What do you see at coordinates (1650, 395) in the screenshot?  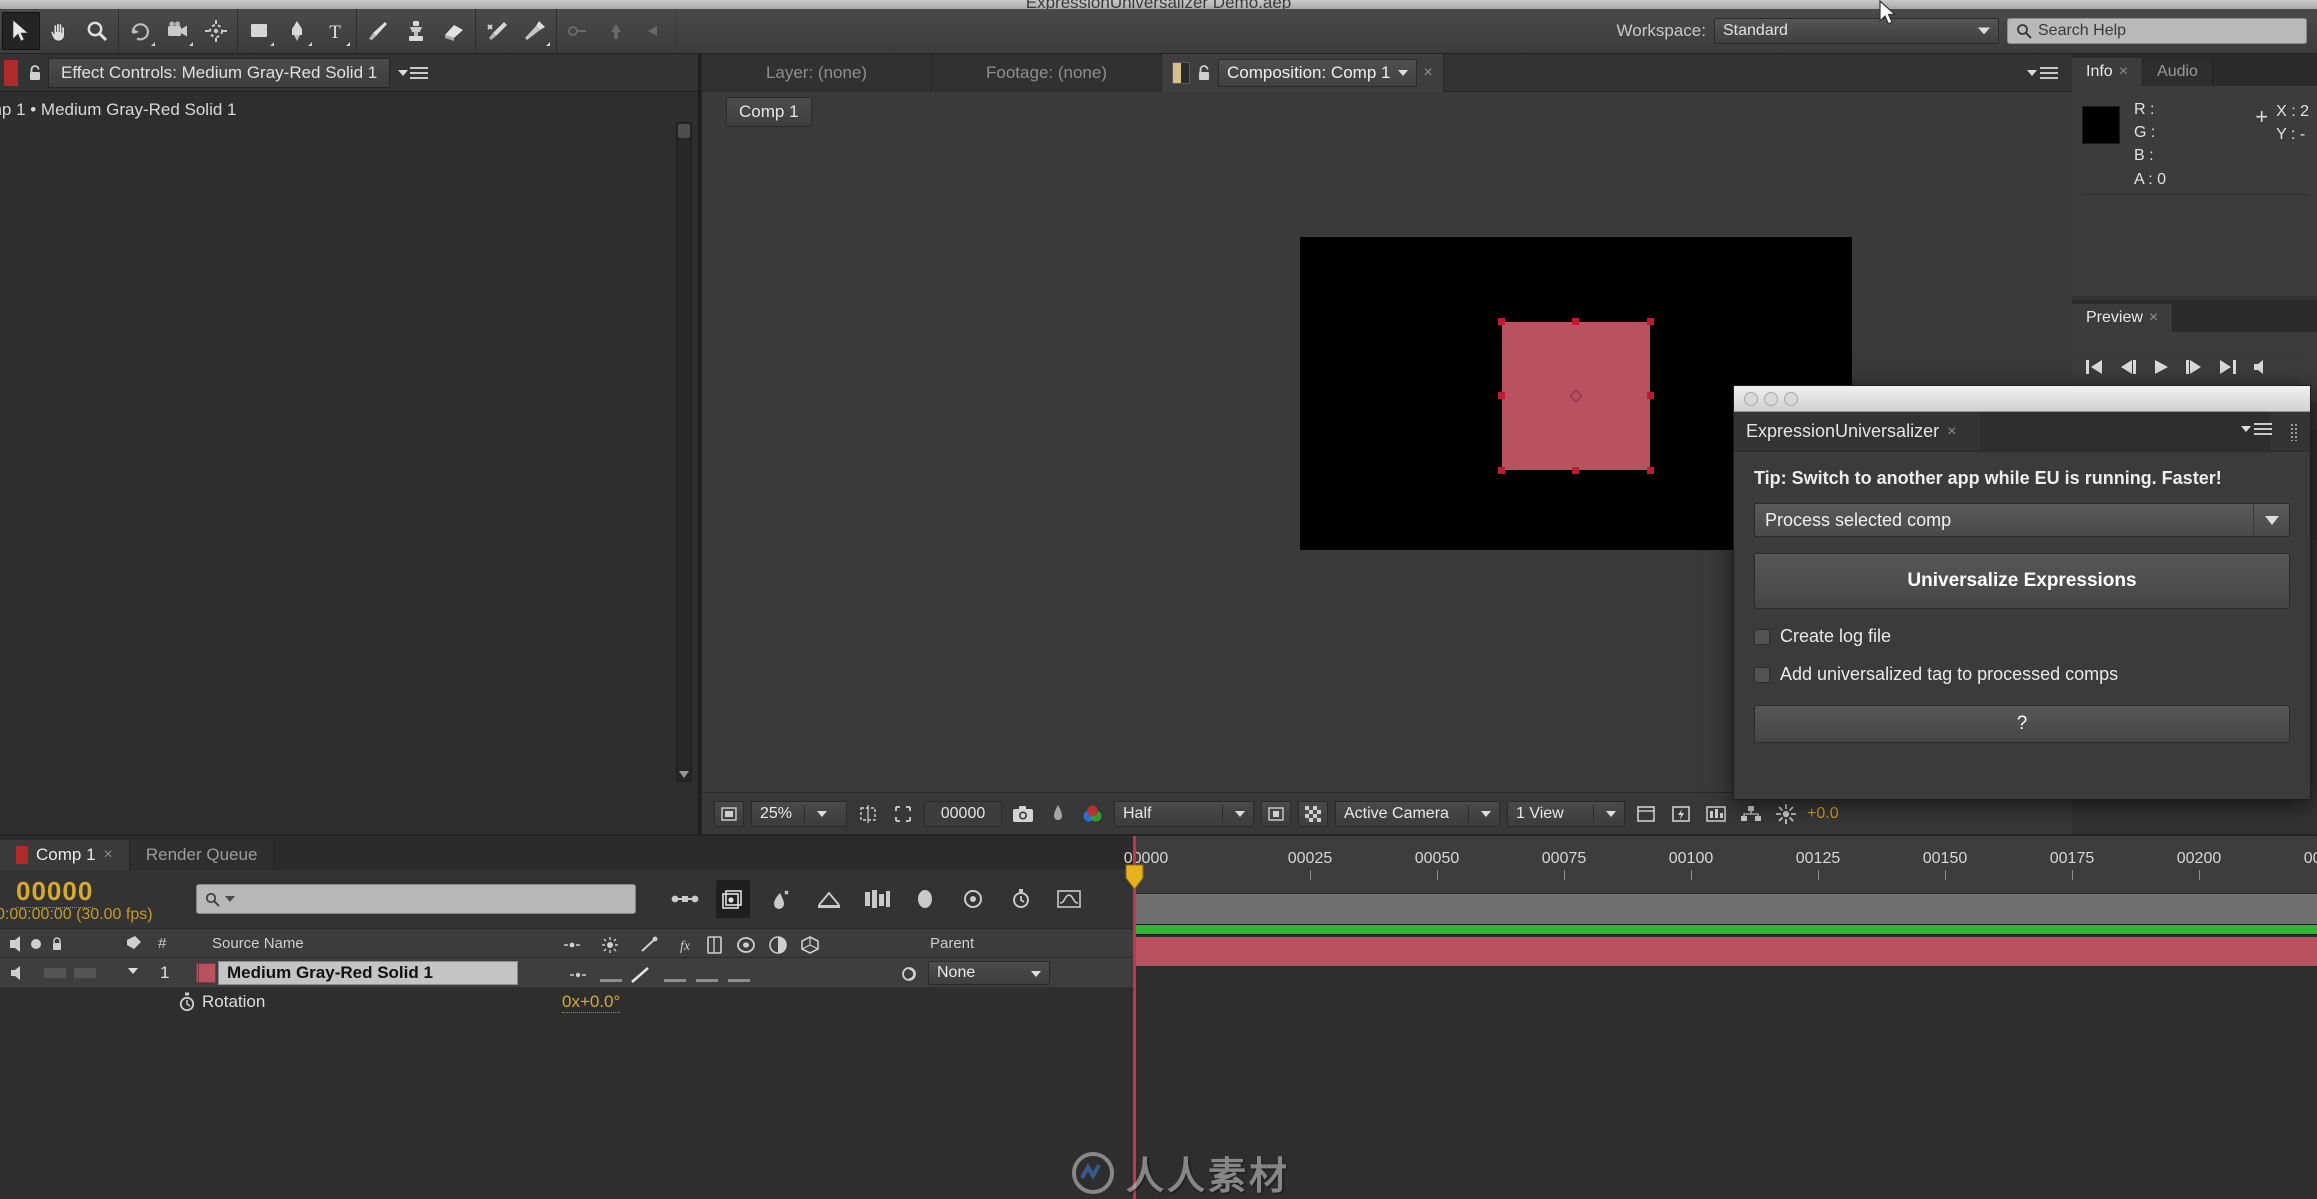 I see `selection-handle-mr` at bounding box center [1650, 395].